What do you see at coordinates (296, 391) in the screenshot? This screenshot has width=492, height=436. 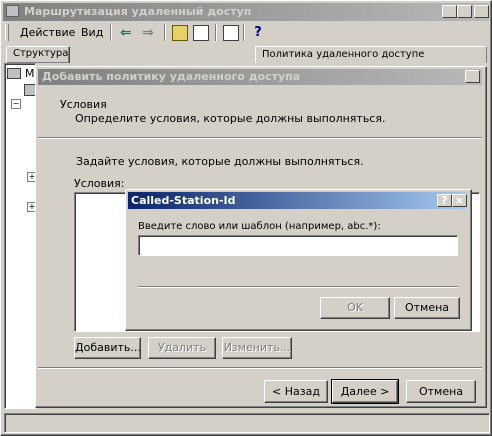 I see `back-button: < Назад` at bounding box center [296, 391].